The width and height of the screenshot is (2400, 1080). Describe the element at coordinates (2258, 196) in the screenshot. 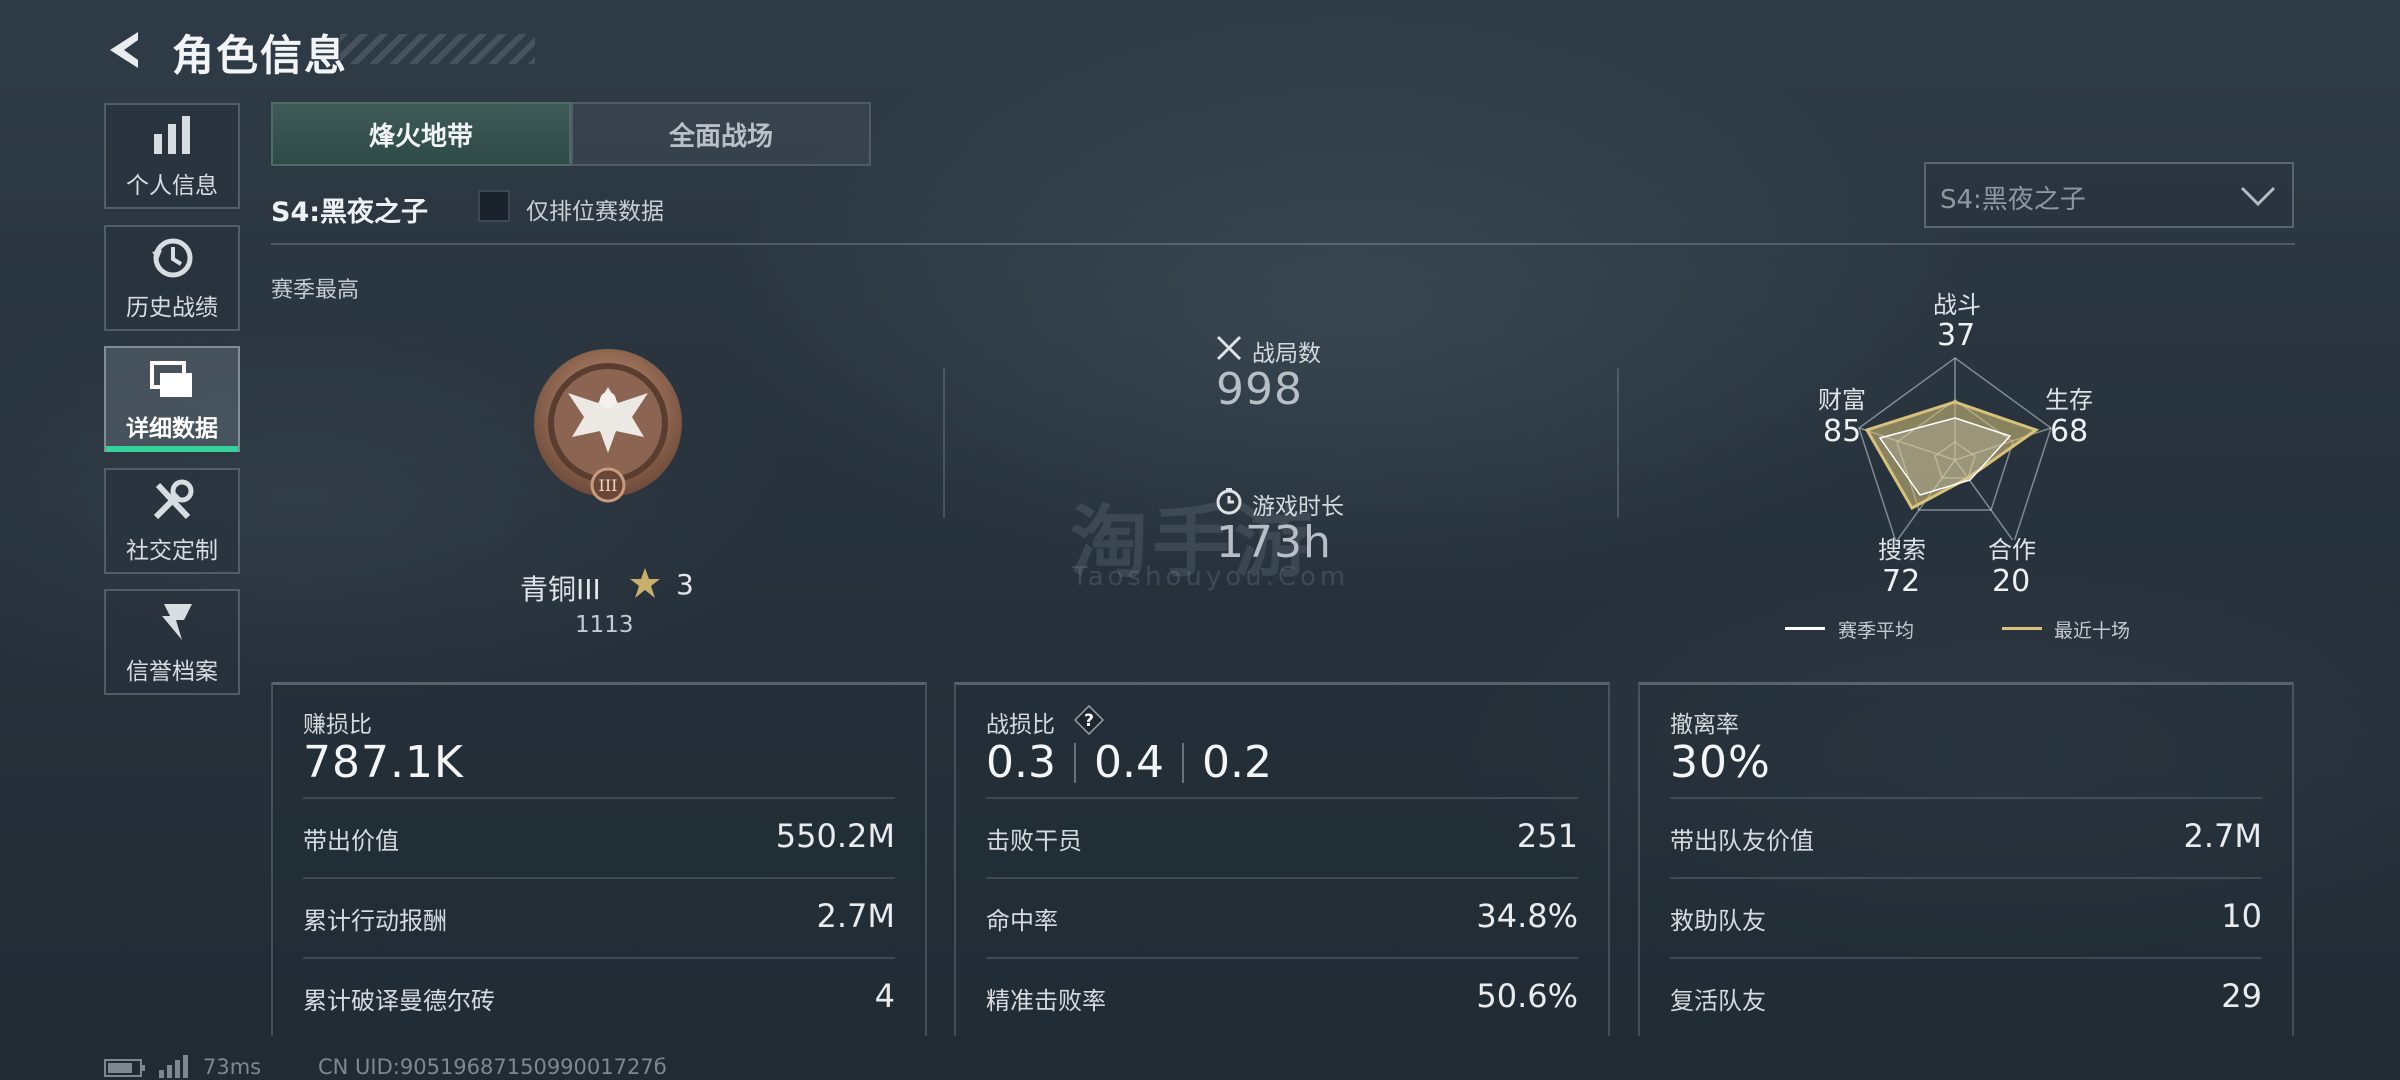

I see `chevron-down-icon` at that location.